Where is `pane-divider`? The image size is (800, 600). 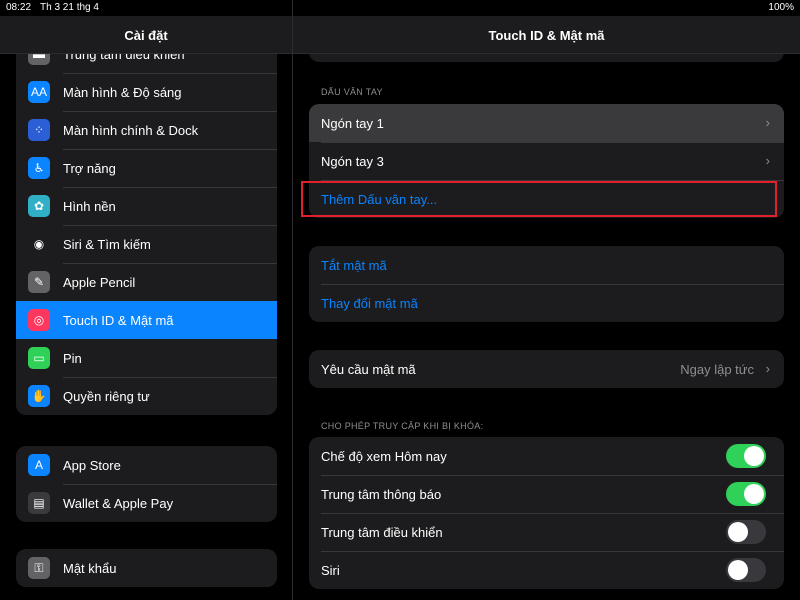 pane-divider is located at coordinates (292, 300).